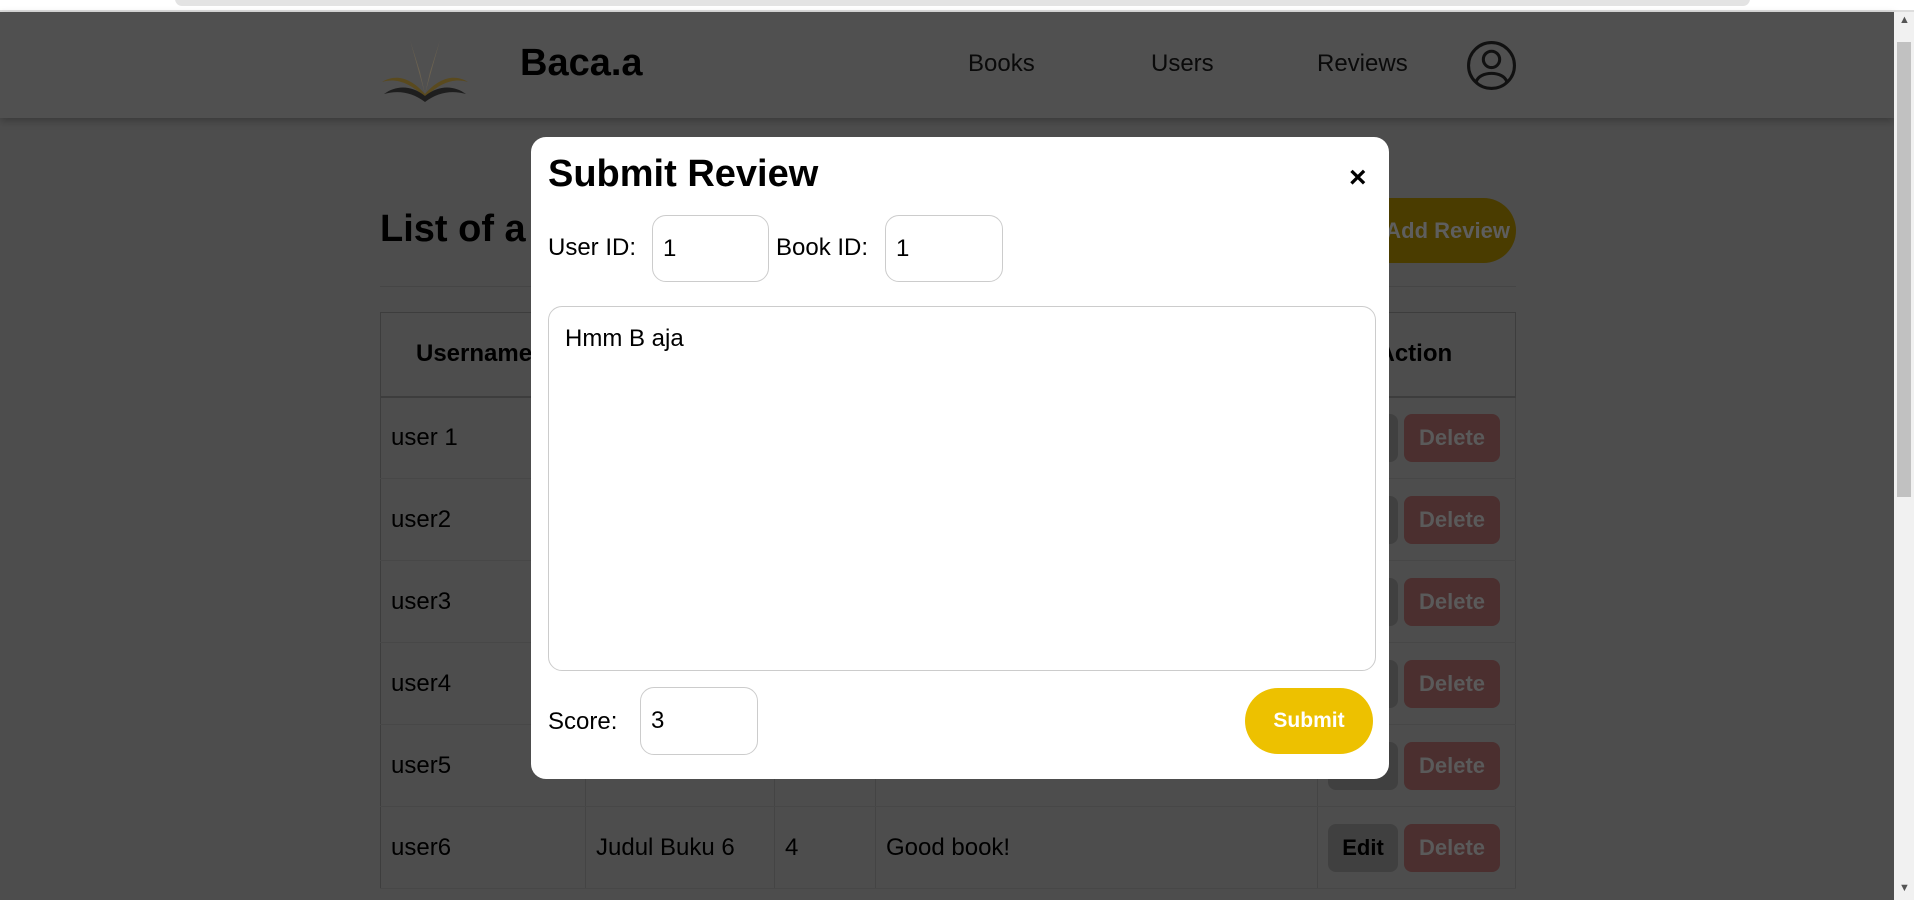  I want to click on cell-action: EditDelete, so click(1416, 847).